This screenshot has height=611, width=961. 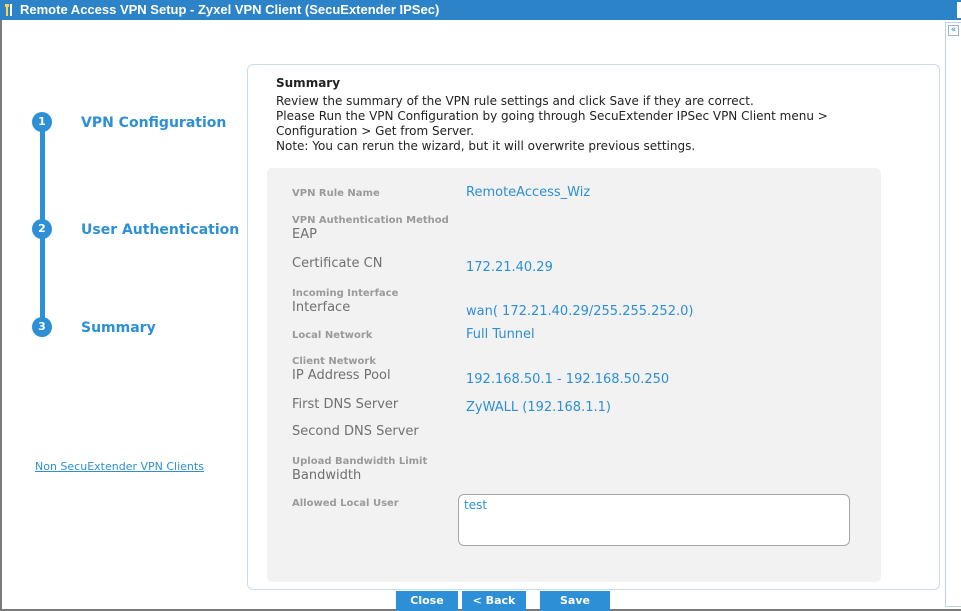 What do you see at coordinates (953, 314) in the screenshot?
I see `help-side-panel: «` at bounding box center [953, 314].